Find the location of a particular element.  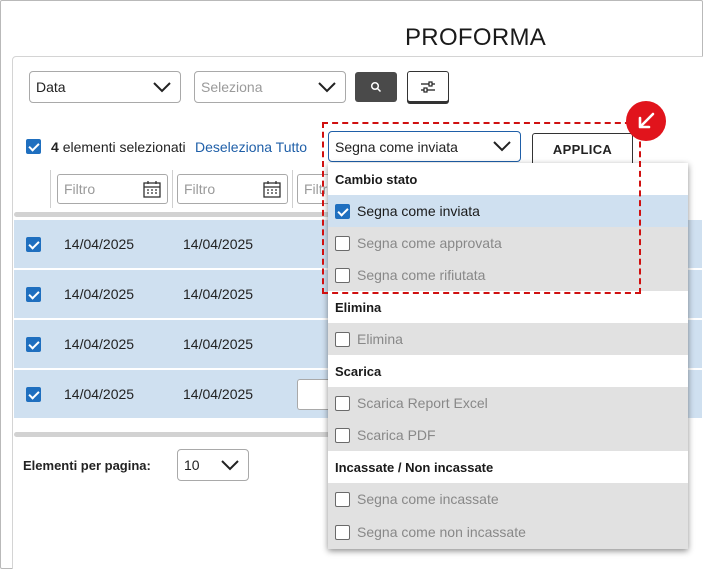

option-label: Segna come rifiutata is located at coordinates (421, 275).